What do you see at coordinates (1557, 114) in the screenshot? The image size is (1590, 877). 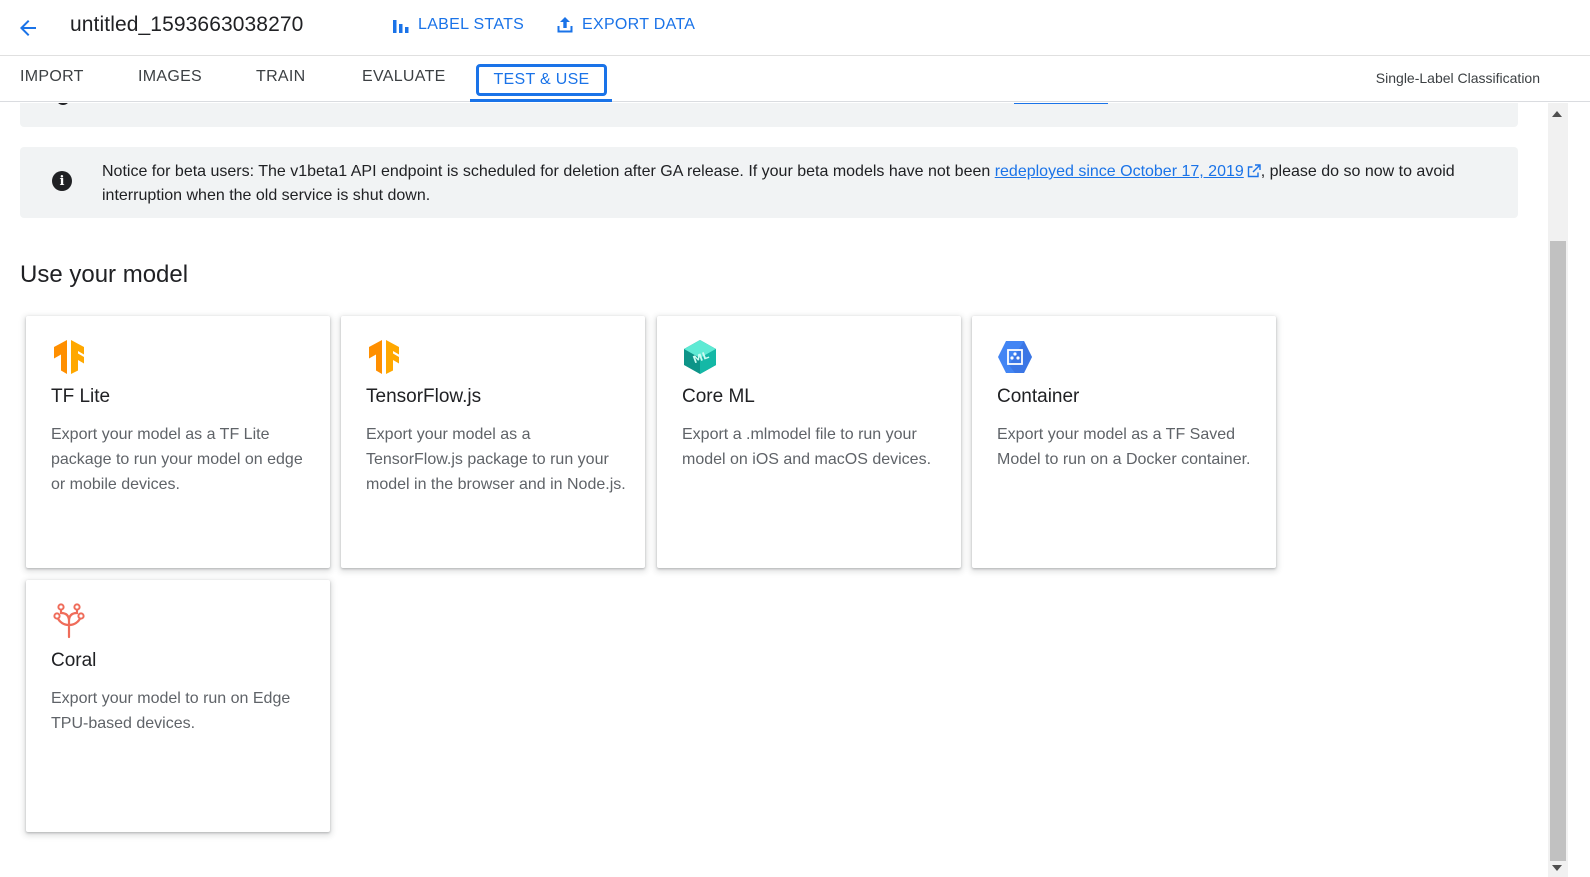 I see `scroll-up-arrow-icon` at bounding box center [1557, 114].